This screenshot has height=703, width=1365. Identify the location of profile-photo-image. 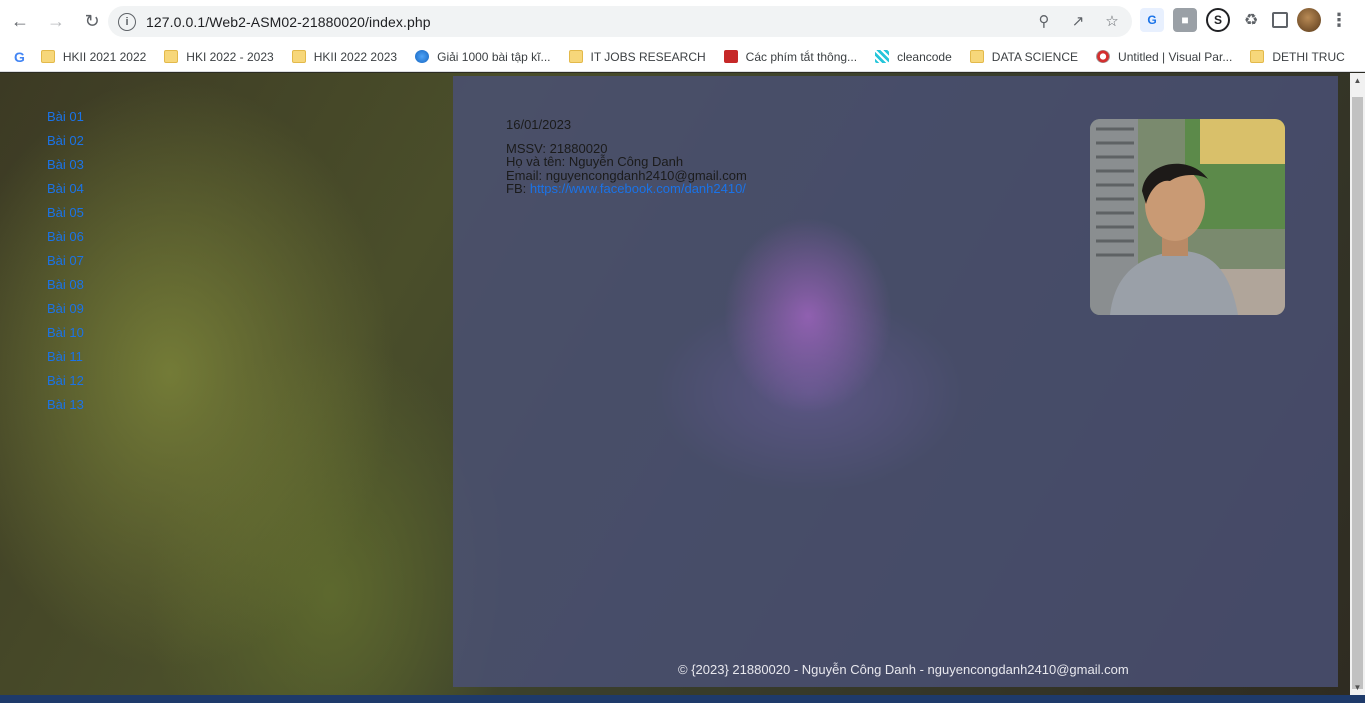
(1187, 217).